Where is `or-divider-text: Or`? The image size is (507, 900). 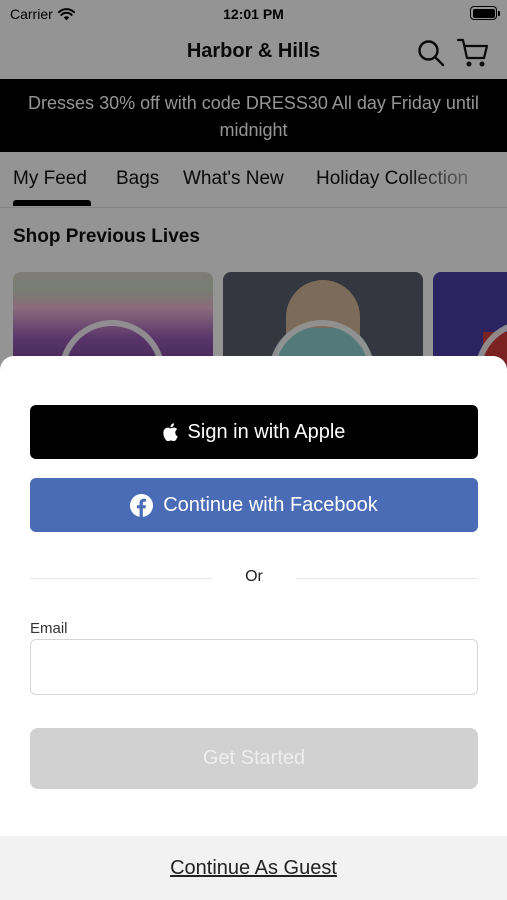
or-divider-text: Or is located at coordinates (254, 576).